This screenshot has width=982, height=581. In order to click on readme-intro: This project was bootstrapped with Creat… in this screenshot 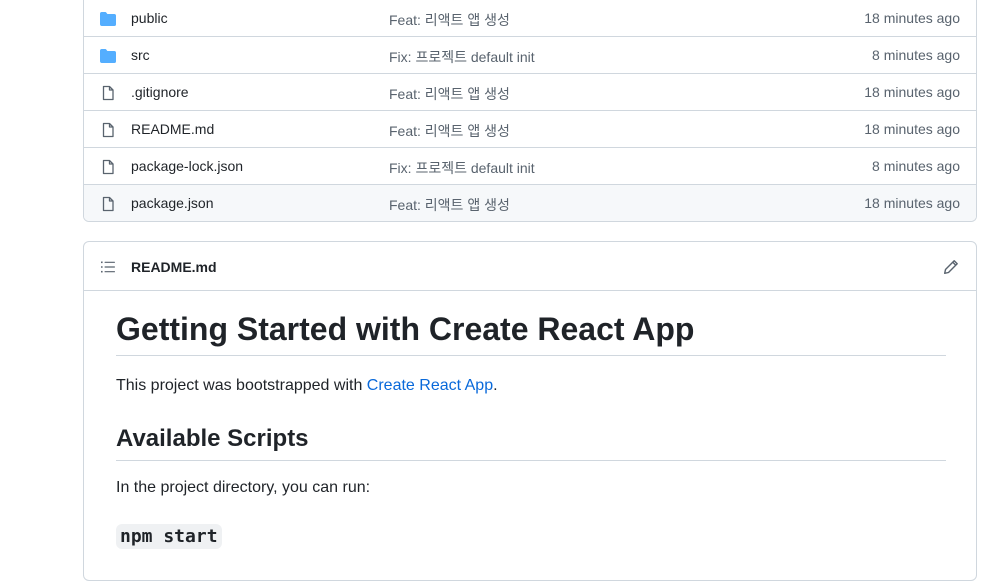, I will do `click(307, 386)`.